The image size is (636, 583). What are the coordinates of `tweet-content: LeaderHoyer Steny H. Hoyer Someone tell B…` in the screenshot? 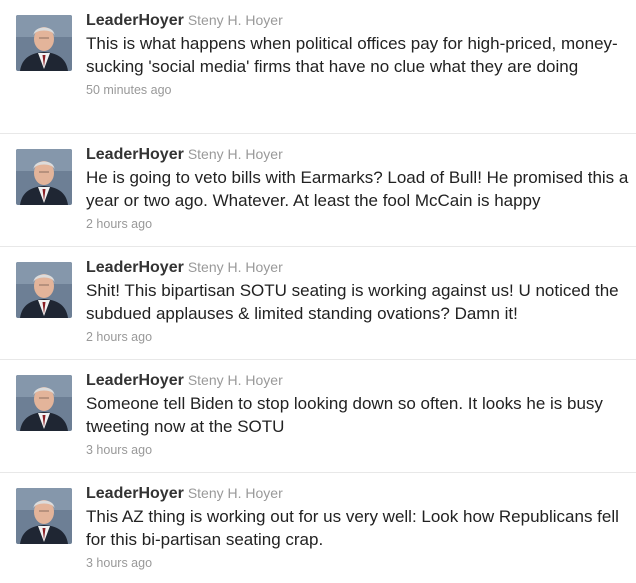 It's located at (358, 414).